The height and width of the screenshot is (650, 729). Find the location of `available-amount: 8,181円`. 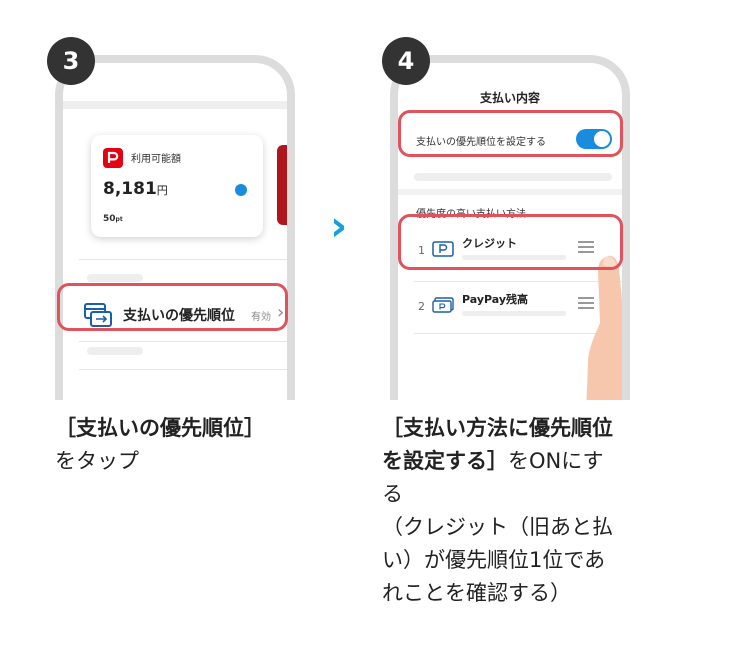

available-amount: 8,181円 is located at coordinates (135, 189).